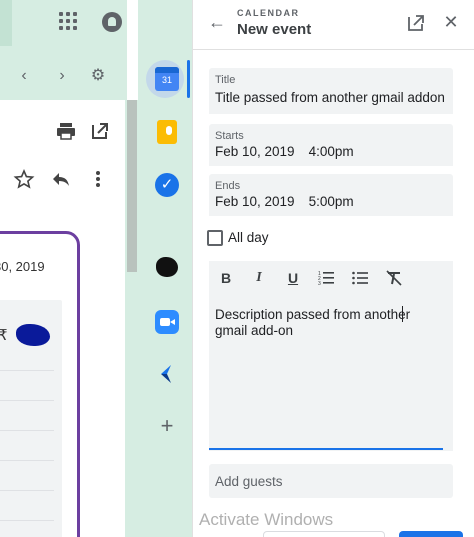  Describe the element at coordinates (319, 284) in the screenshot. I see `svg-text: 3` at that location.